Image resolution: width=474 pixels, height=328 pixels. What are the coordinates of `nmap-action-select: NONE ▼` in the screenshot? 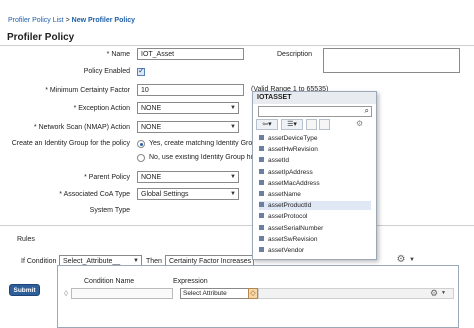 It's located at (188, 127).